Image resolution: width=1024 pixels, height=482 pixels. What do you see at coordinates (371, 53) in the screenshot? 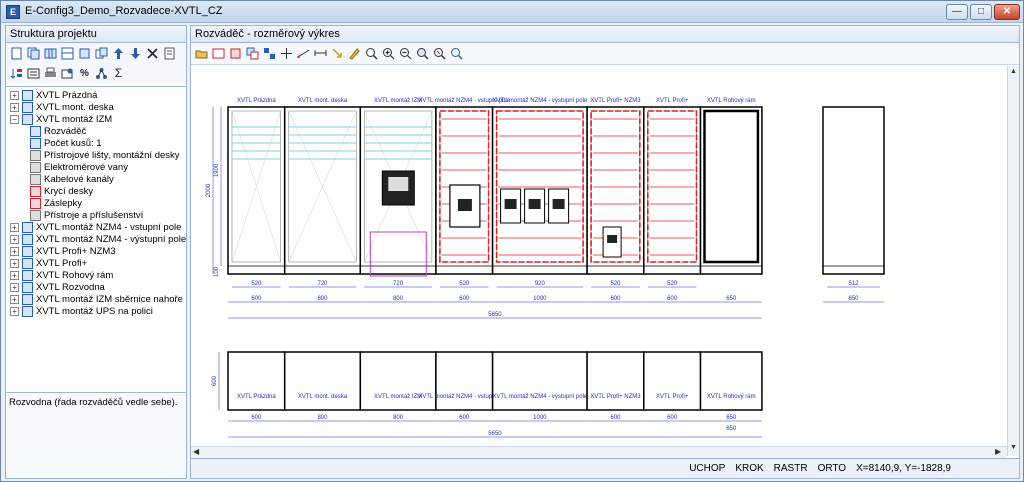
I see `zoom-fit-icon` at bounding box center [371, 53].